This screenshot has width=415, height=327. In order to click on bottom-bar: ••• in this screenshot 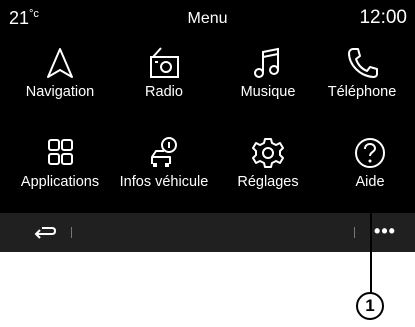, I will do `click(207, 232)`.